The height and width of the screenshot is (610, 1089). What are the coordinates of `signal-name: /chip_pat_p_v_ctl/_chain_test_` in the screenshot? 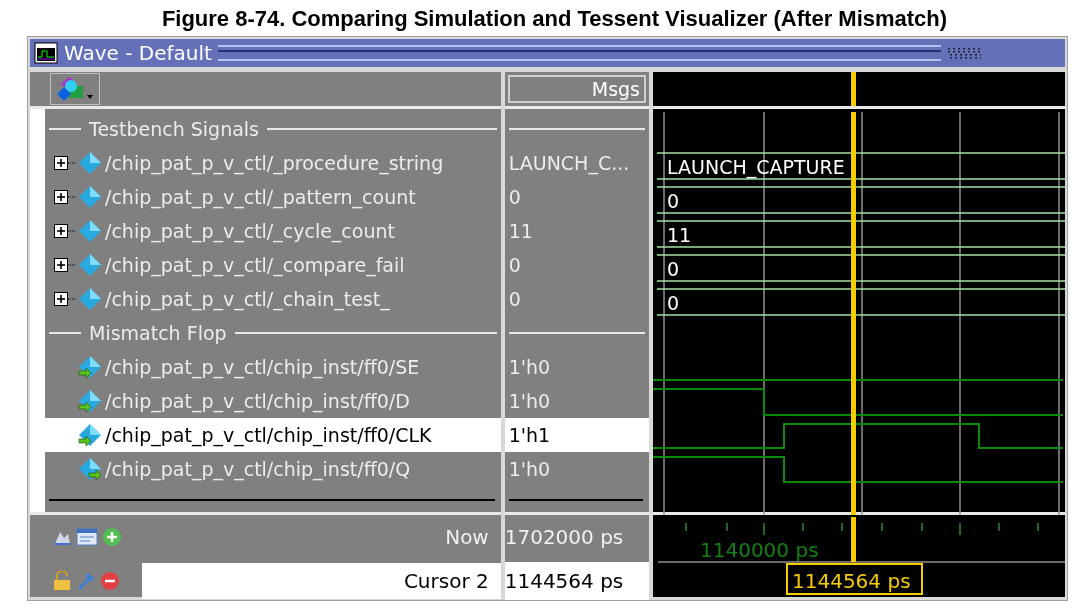 It's located at (248, 299).